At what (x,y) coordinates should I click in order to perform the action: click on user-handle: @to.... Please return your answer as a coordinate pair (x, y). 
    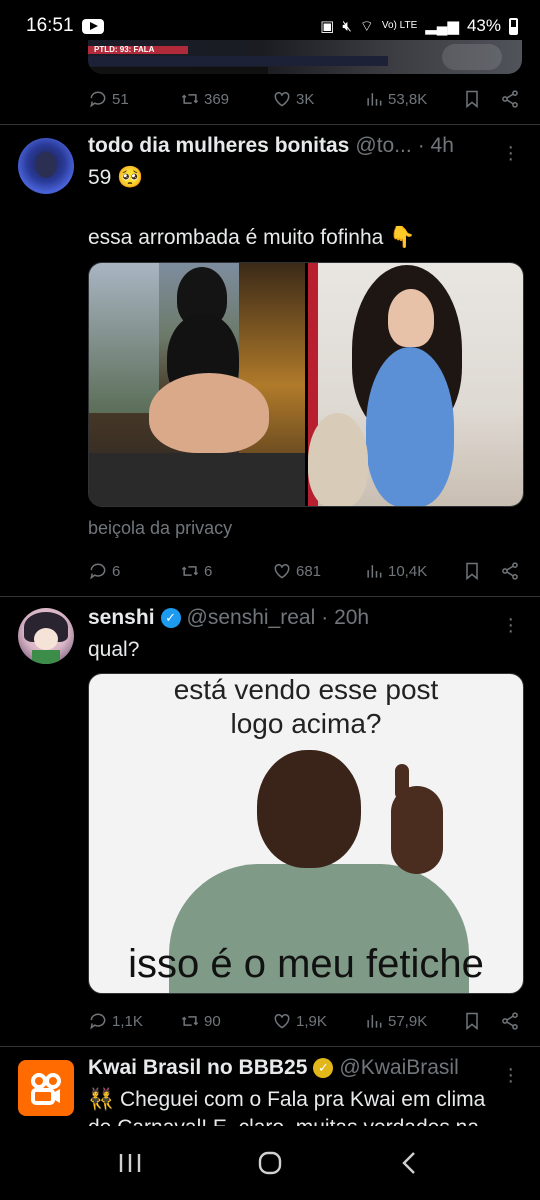
    Looking at the image, I should click on (383, 146).